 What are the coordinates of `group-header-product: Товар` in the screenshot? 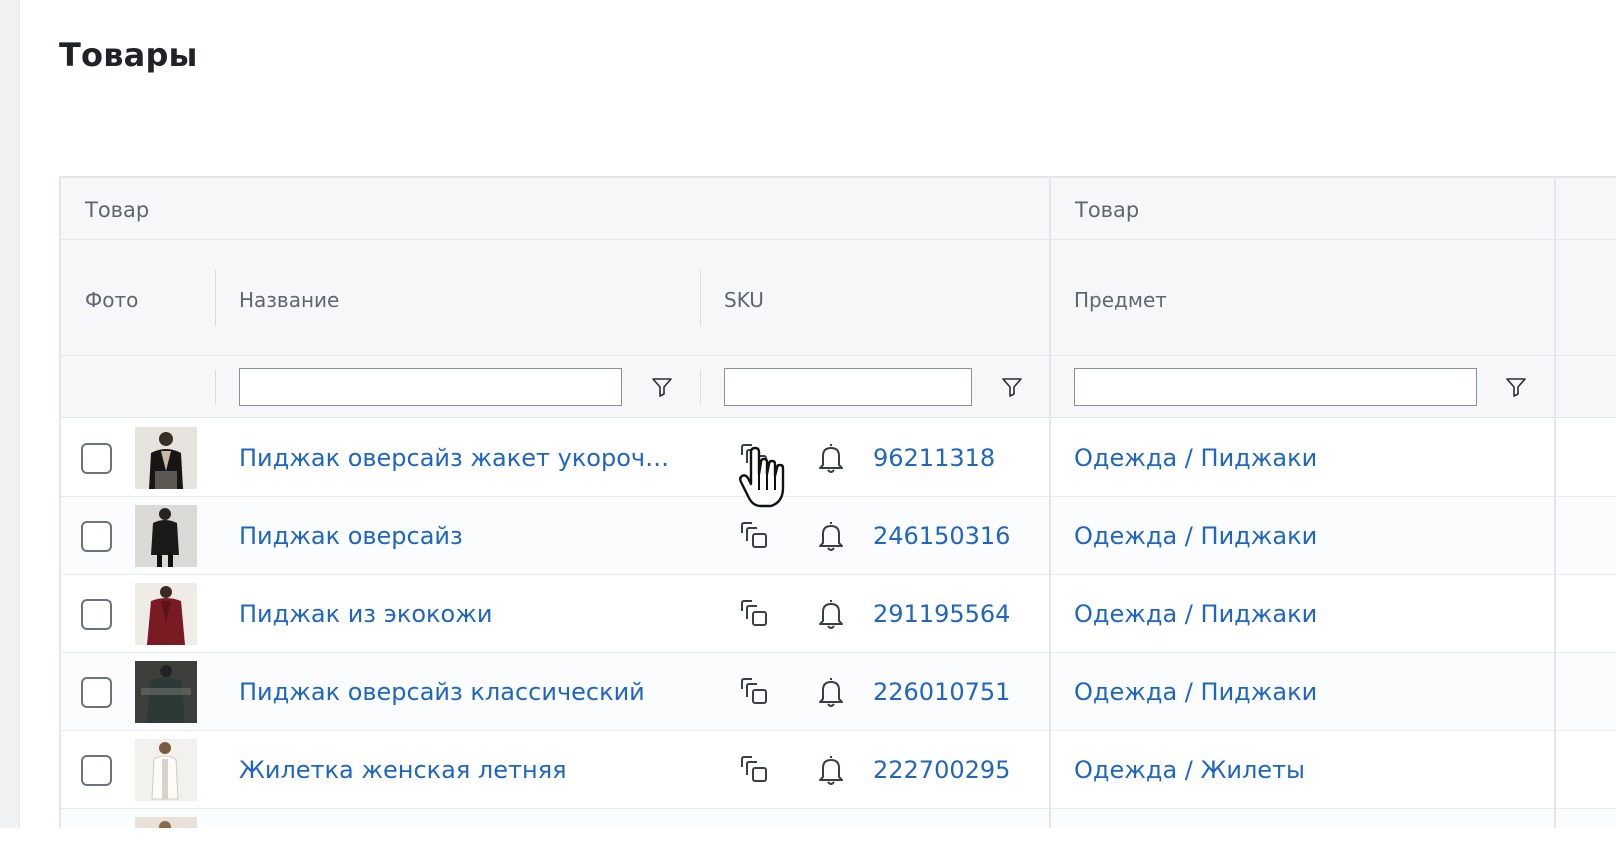 It's located at (117, 210).